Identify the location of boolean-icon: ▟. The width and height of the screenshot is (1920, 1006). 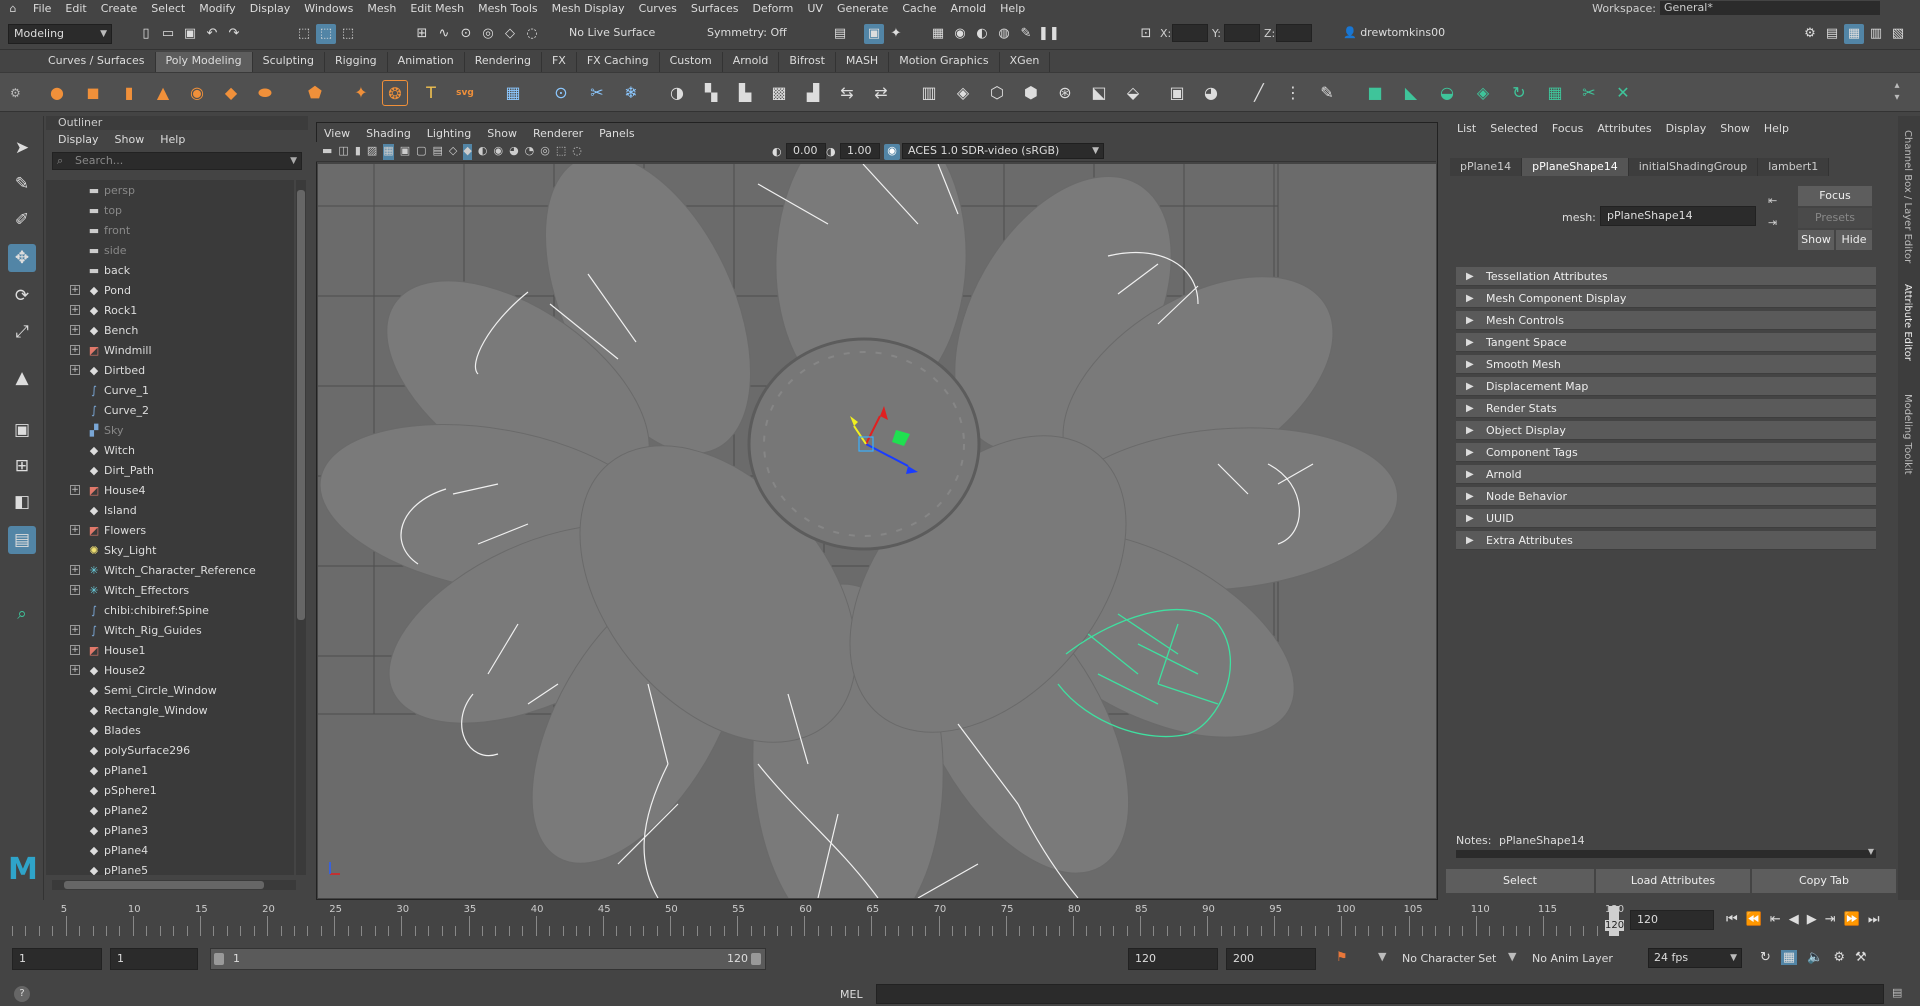
(813, 93).